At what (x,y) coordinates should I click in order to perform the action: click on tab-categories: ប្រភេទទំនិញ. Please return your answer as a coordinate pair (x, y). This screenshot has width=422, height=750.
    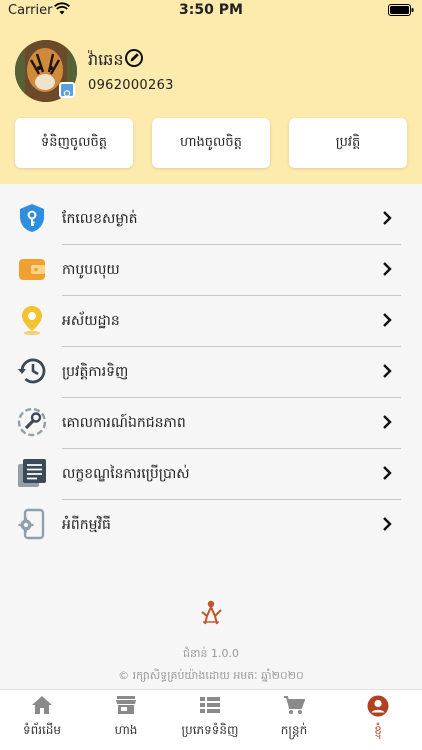
    Looking at the image, I should click on (210, 720).